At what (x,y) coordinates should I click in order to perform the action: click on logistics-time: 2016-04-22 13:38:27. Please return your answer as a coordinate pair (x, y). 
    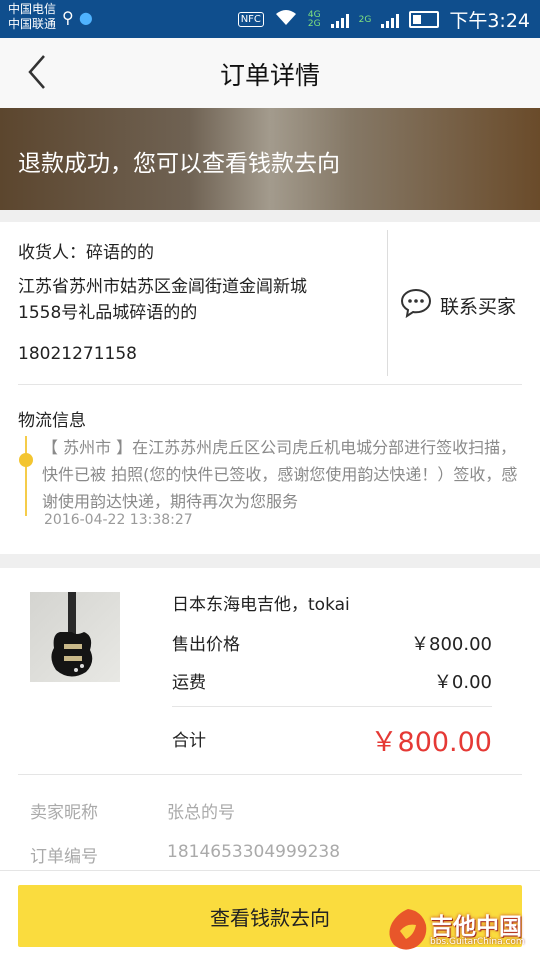
    Looking at the image, I should click on (118, 520).